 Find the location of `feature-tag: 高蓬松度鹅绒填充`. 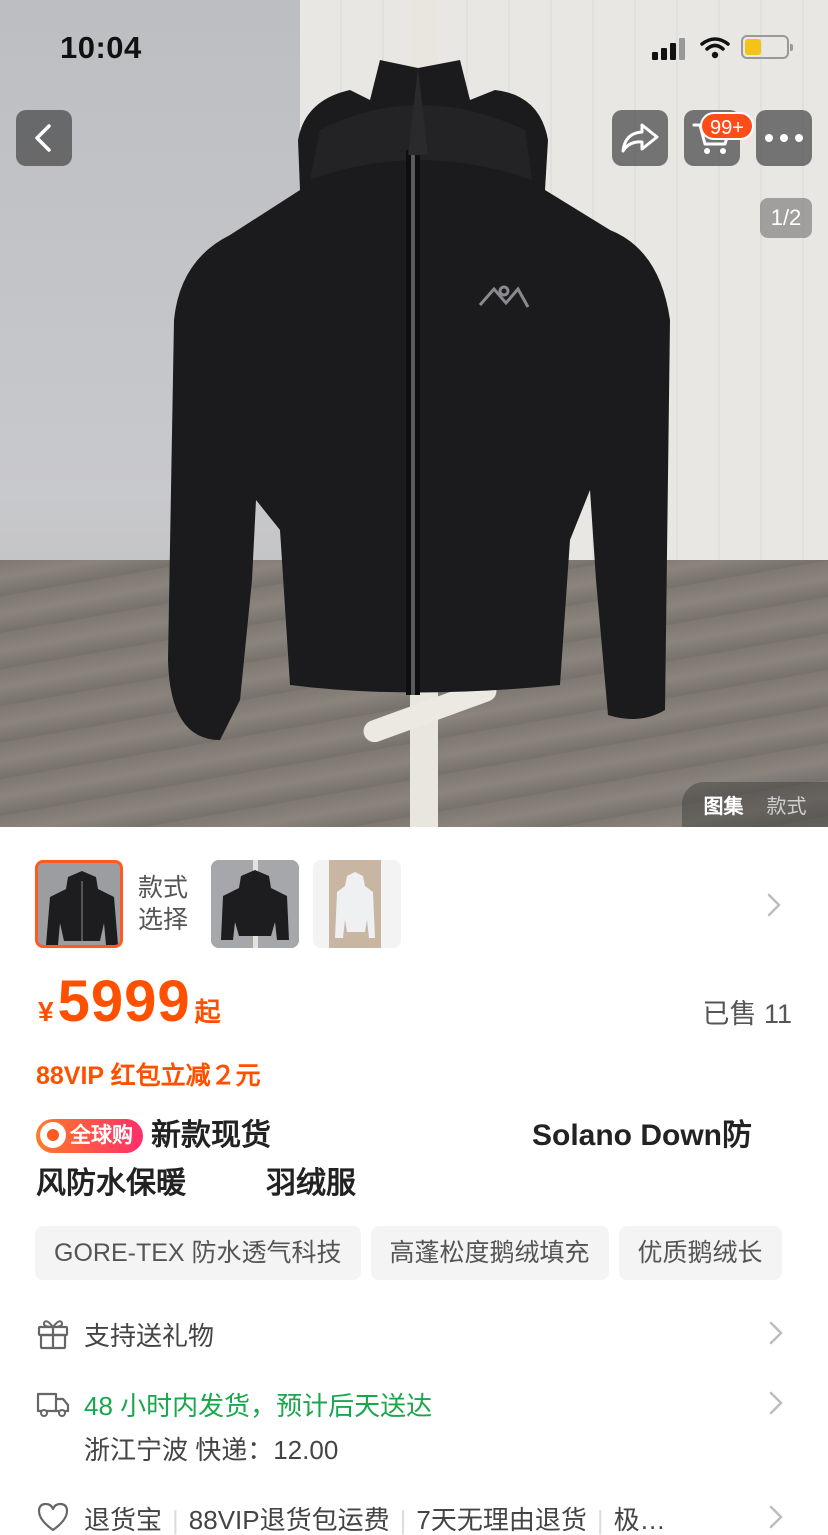

feature-tag: 高蓬松度鹅绒填充 is located at coordinates (489, 1253).